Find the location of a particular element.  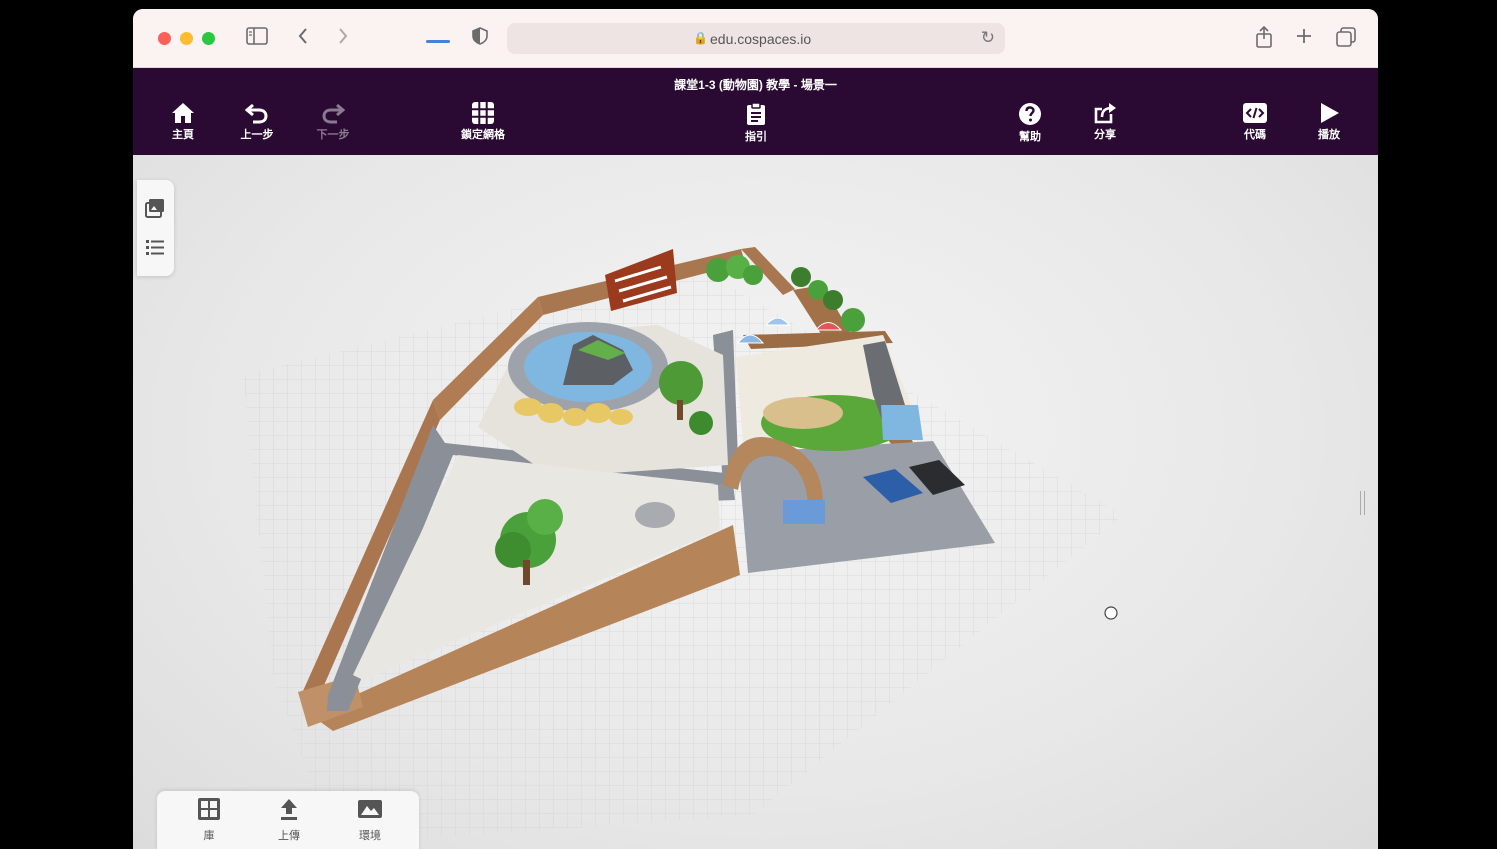

zoom-window-button is located at coordinates (208, 38).